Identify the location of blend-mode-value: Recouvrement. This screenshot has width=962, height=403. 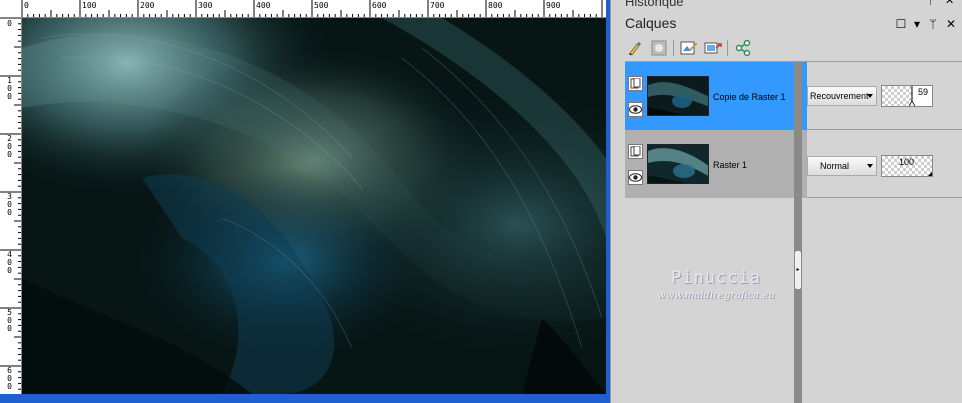
(839, 96).